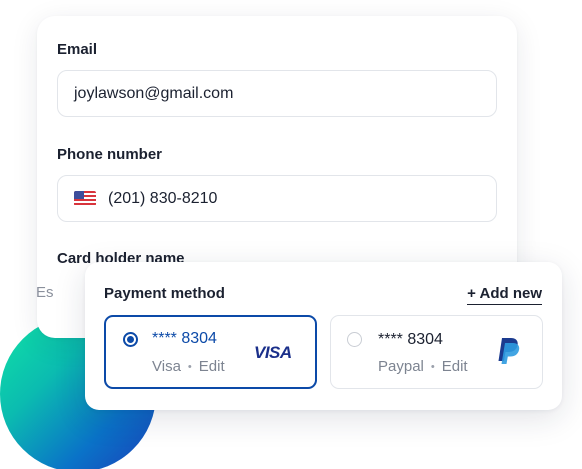 This screenshot has height=469, width=582. Describe the element at coordinates (77, 49) in the screenshot. I see `email-label: Email` at that location.